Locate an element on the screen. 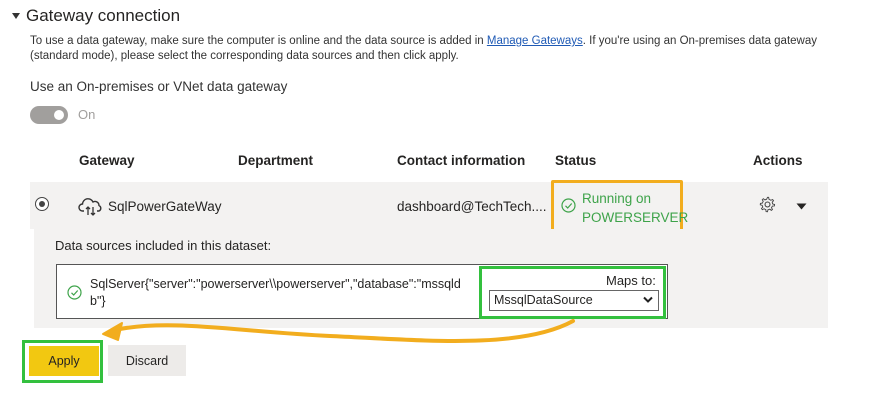 Image resolution: width=888 pixels, height=402 pixels. discard-button: Discard is located at coordinates (147, 360).